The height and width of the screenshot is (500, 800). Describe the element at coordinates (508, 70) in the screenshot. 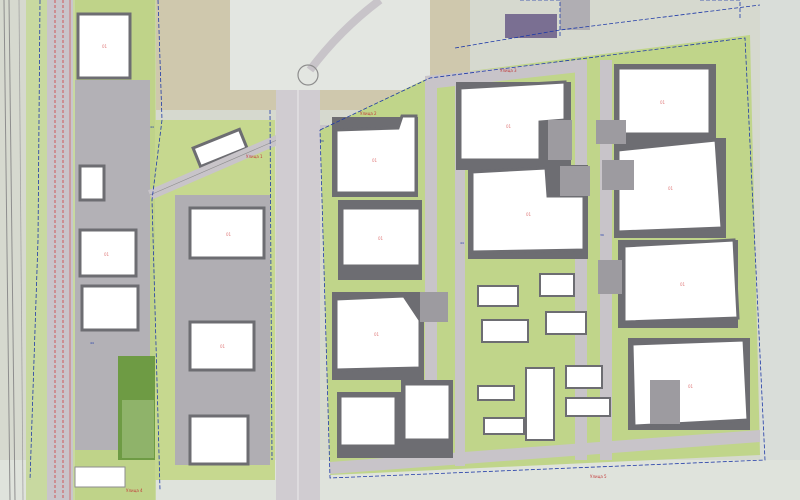

I see `road-label-3: Улица 3` at that location.